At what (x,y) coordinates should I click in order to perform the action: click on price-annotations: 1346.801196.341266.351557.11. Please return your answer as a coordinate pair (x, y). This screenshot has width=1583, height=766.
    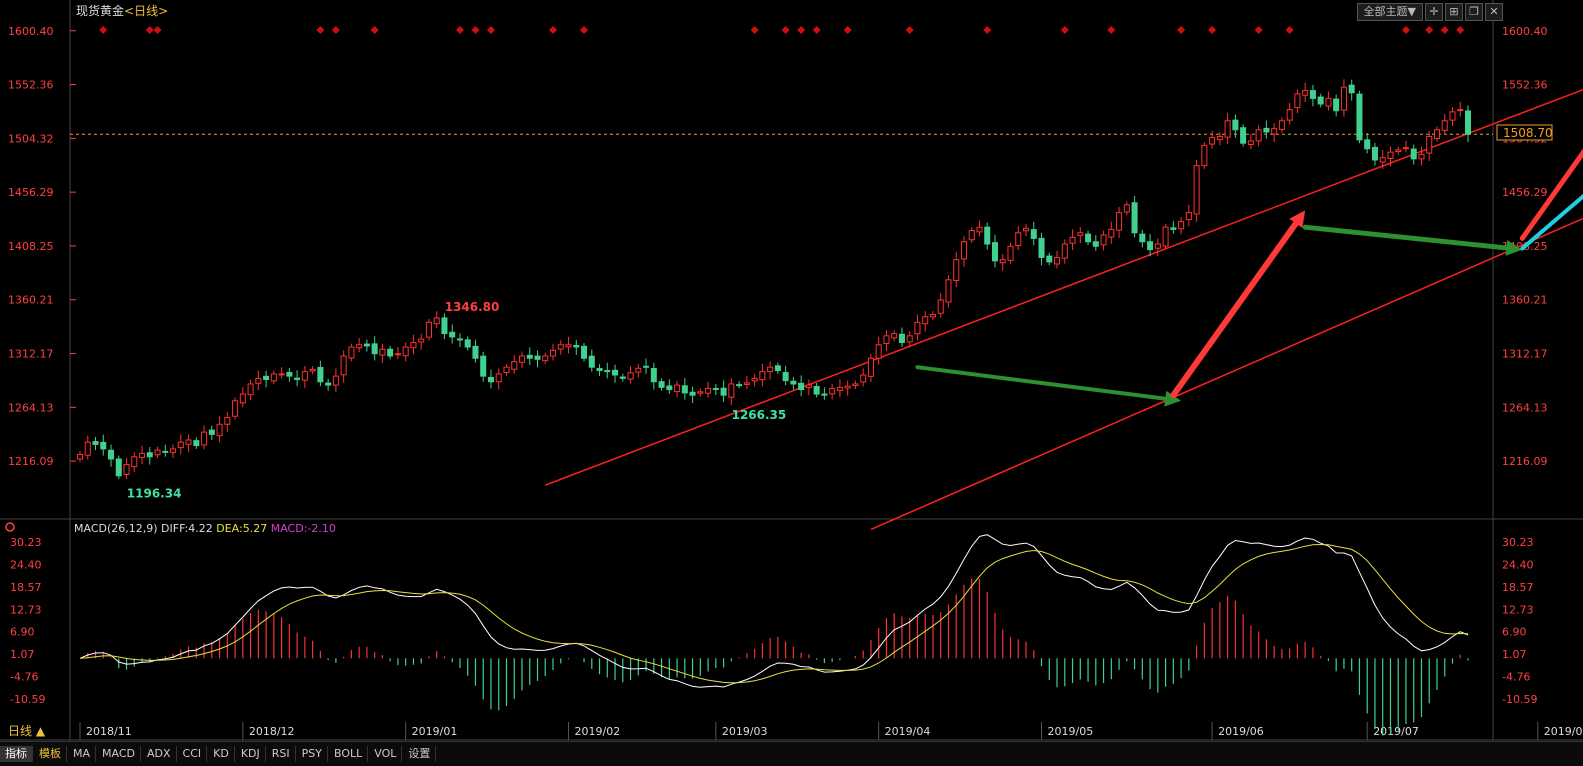
    Looking at the image, I should click on (456, 400).